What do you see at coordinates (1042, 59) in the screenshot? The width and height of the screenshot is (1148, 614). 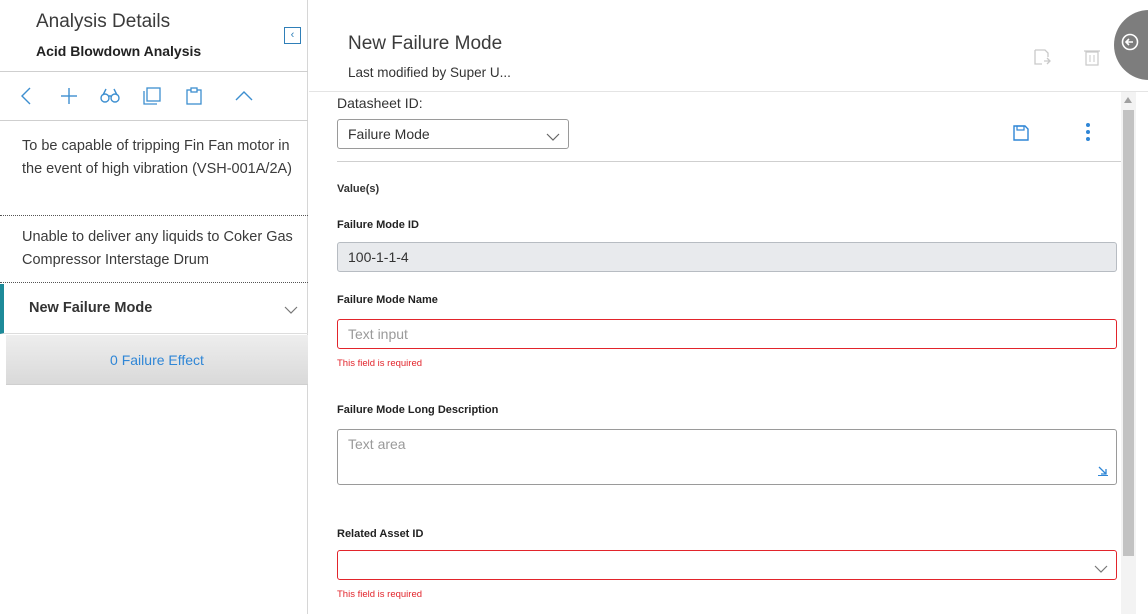 I see `save-as-icon` at bounding box center [1042, 59].